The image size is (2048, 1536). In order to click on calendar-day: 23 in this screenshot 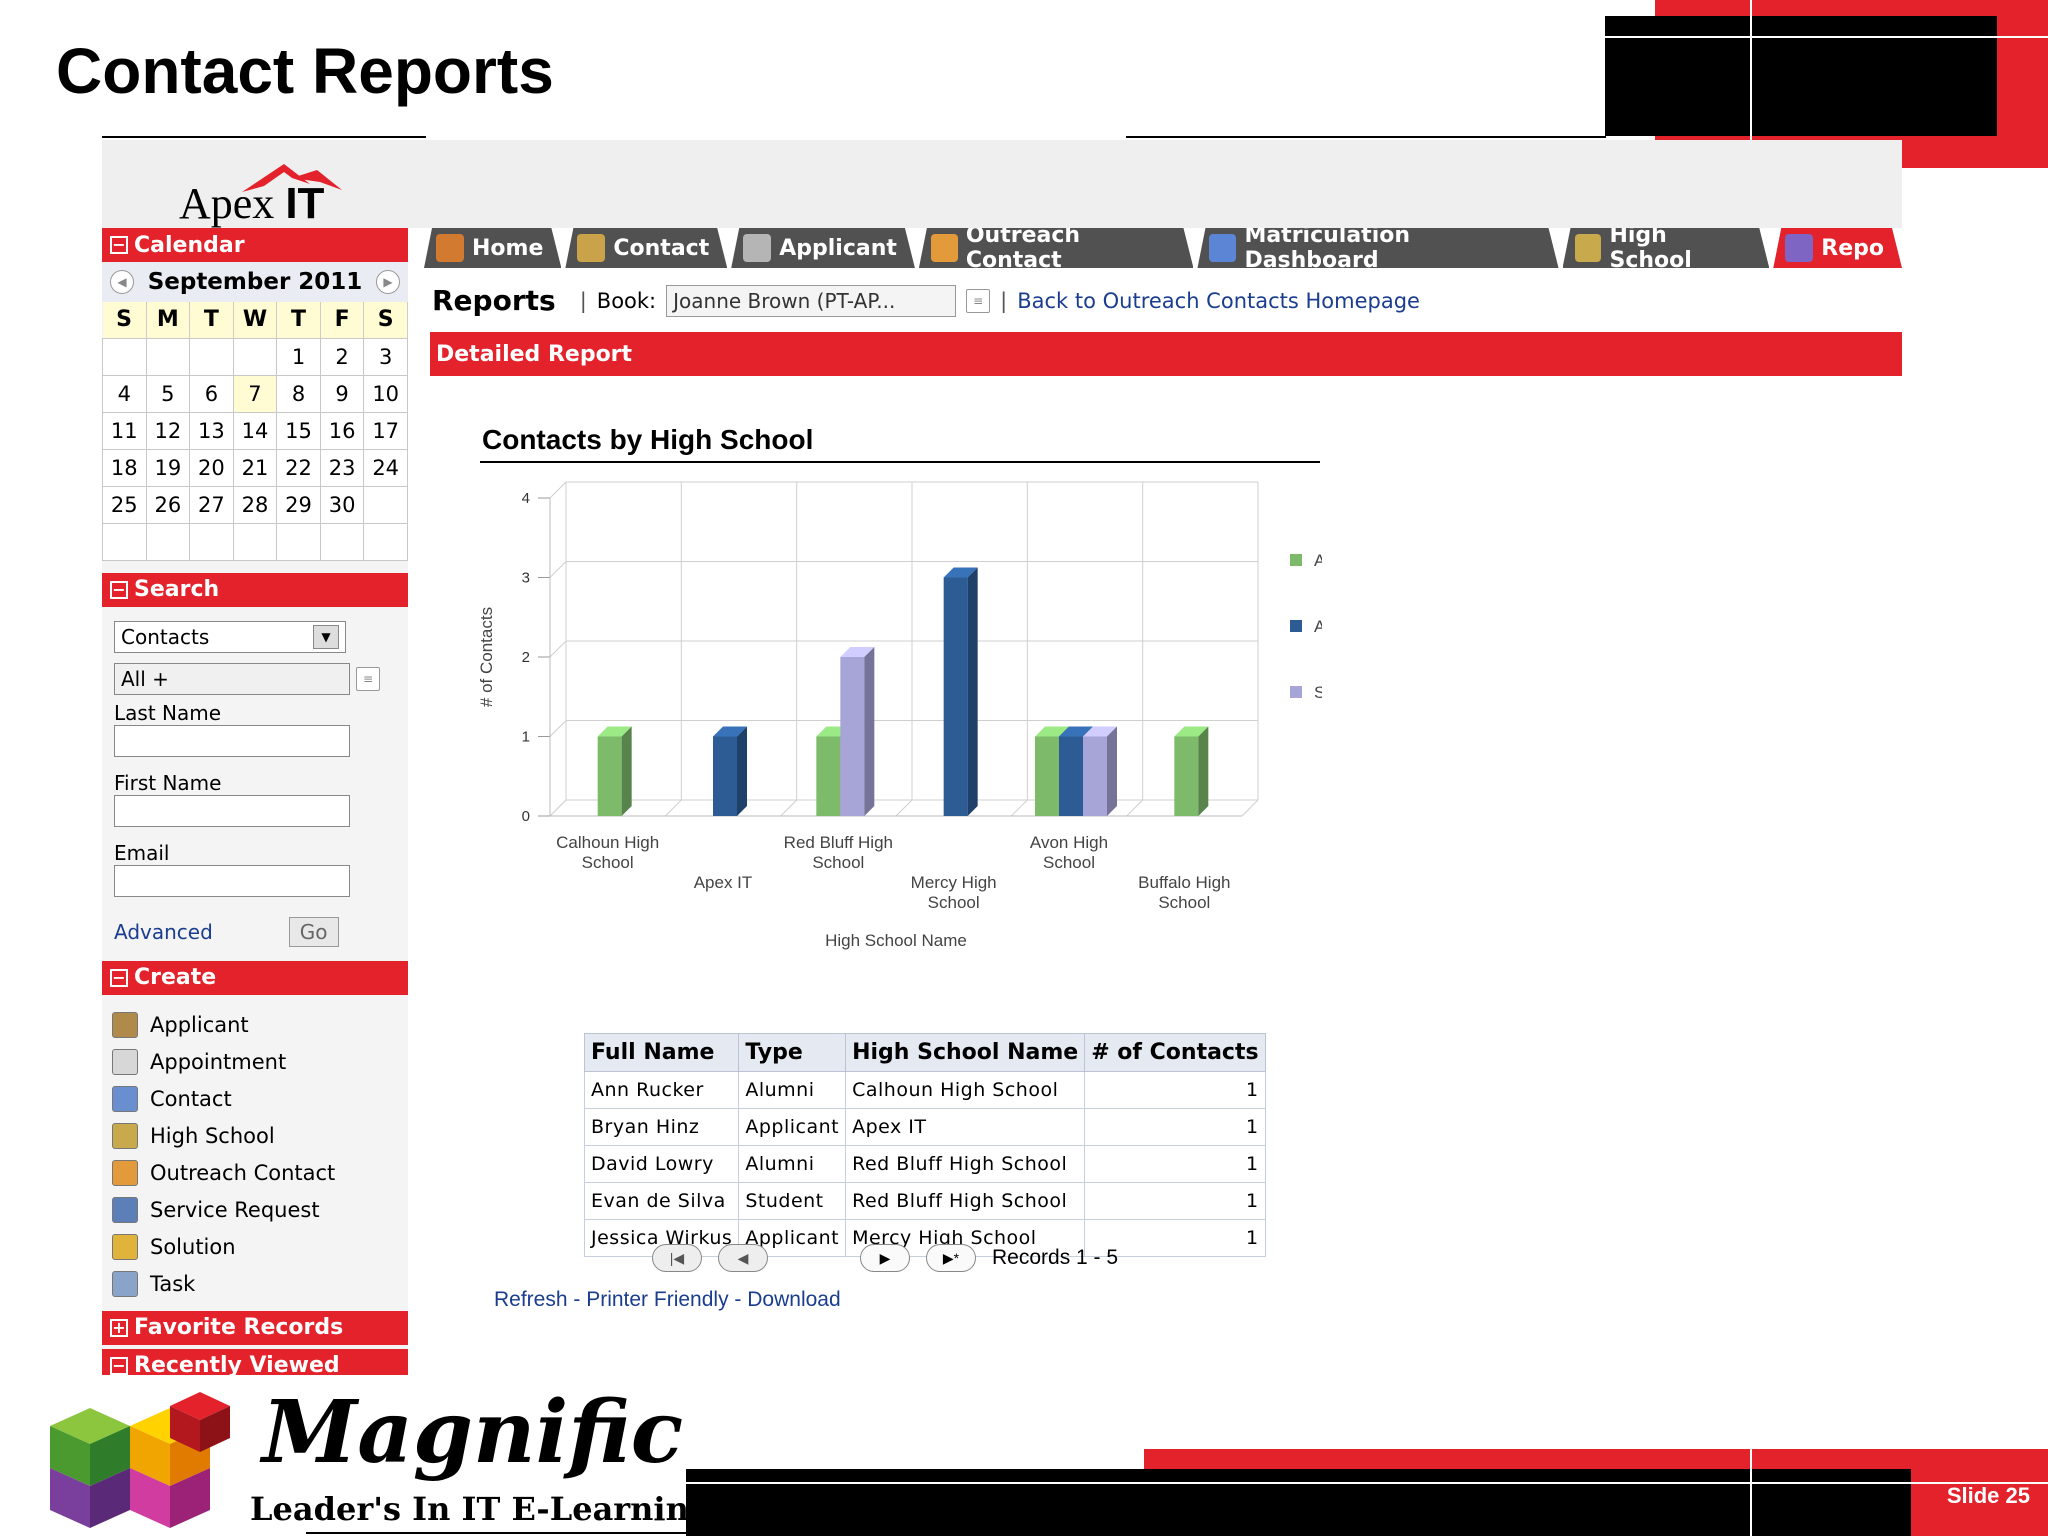, I will do `click(342, 467)`.